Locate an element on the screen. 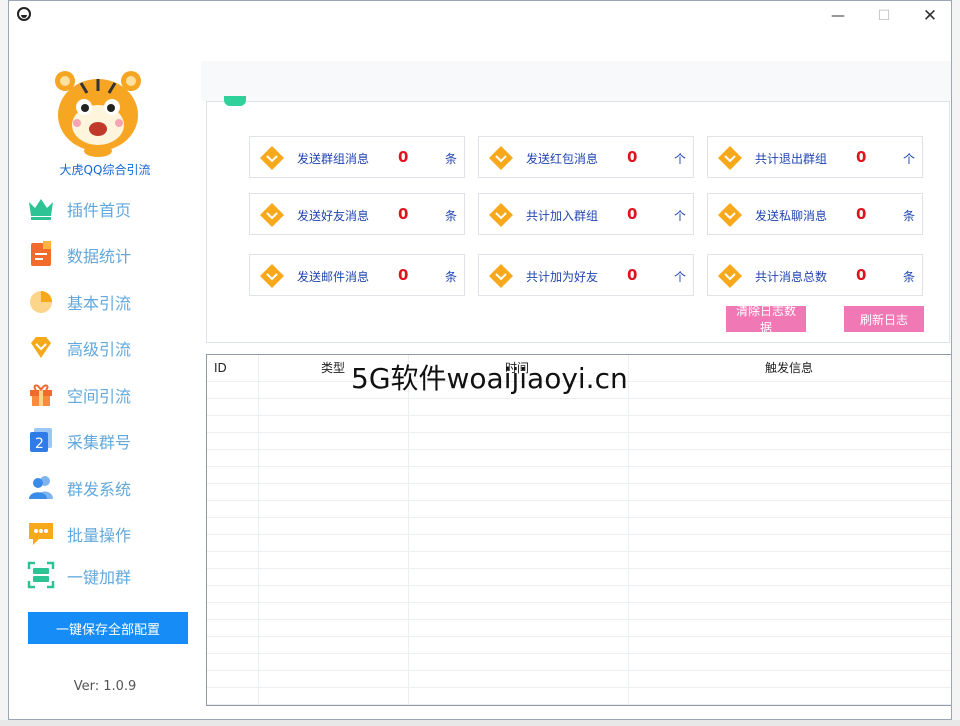 Image resolution: width=960 pixels, height=726 pixels. stat-card: 发送邮件消息 0 条 is located at coordinates (357, 275).